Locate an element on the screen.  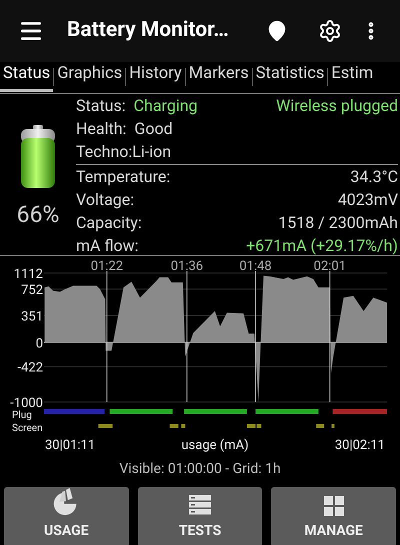
settings-icon is located at coordinates (330, 31).